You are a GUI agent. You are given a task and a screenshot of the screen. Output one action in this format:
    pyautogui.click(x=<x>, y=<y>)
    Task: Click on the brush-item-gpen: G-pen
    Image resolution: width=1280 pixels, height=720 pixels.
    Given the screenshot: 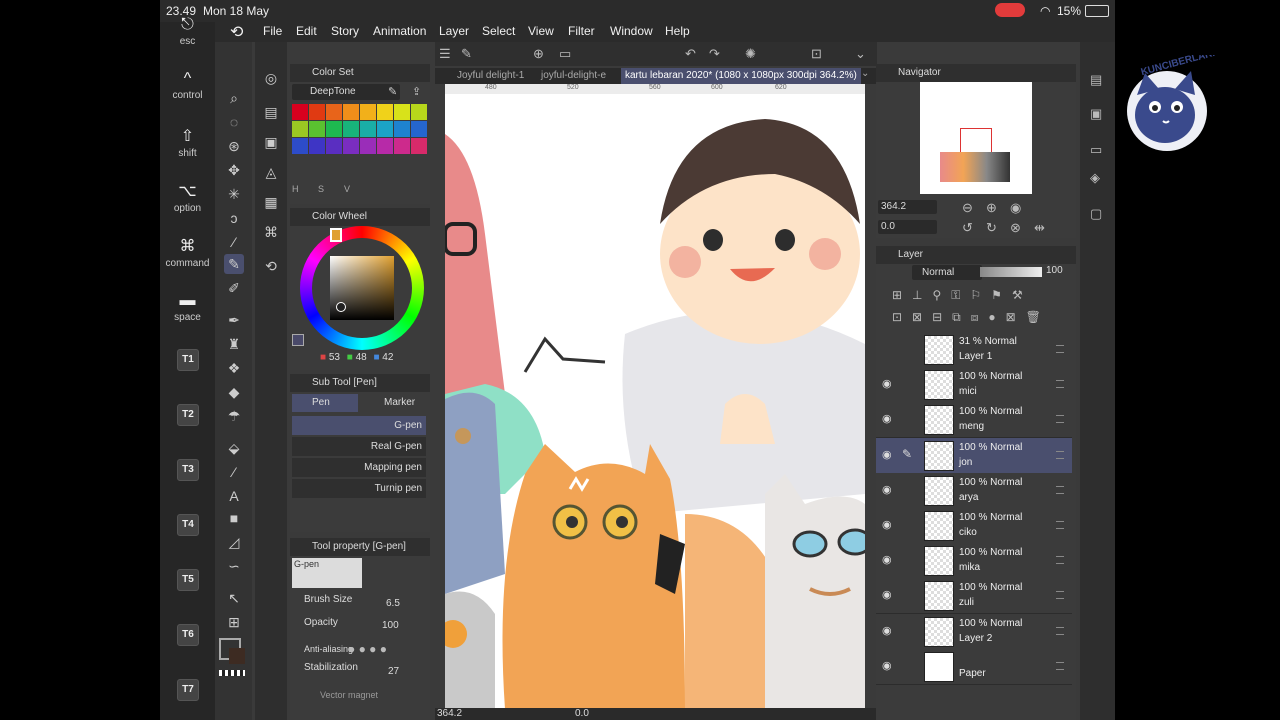 What is the action you would take?
    pyautogui.click(x=359, y=425)
    